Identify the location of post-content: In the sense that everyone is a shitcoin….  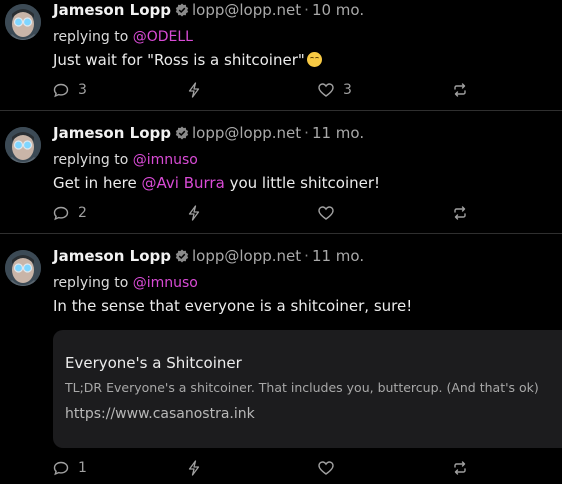
(232, 306).